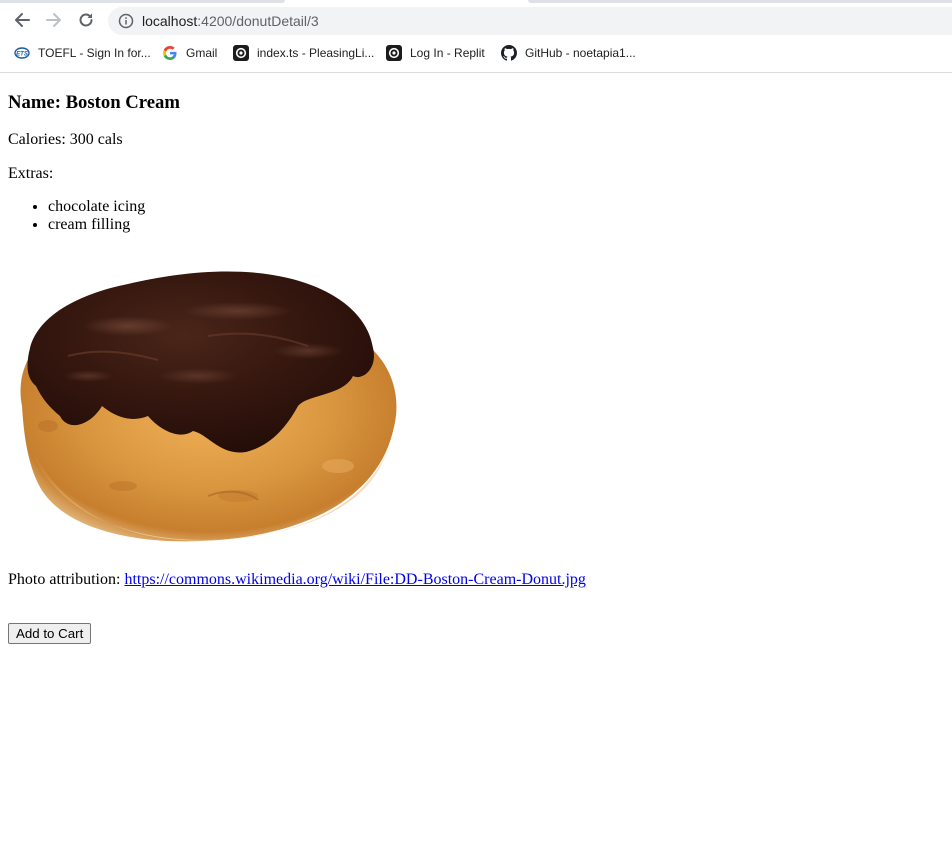 This screenshot has height=852, width=952. I want to click on arrow-right-icon, so click(53, 20).